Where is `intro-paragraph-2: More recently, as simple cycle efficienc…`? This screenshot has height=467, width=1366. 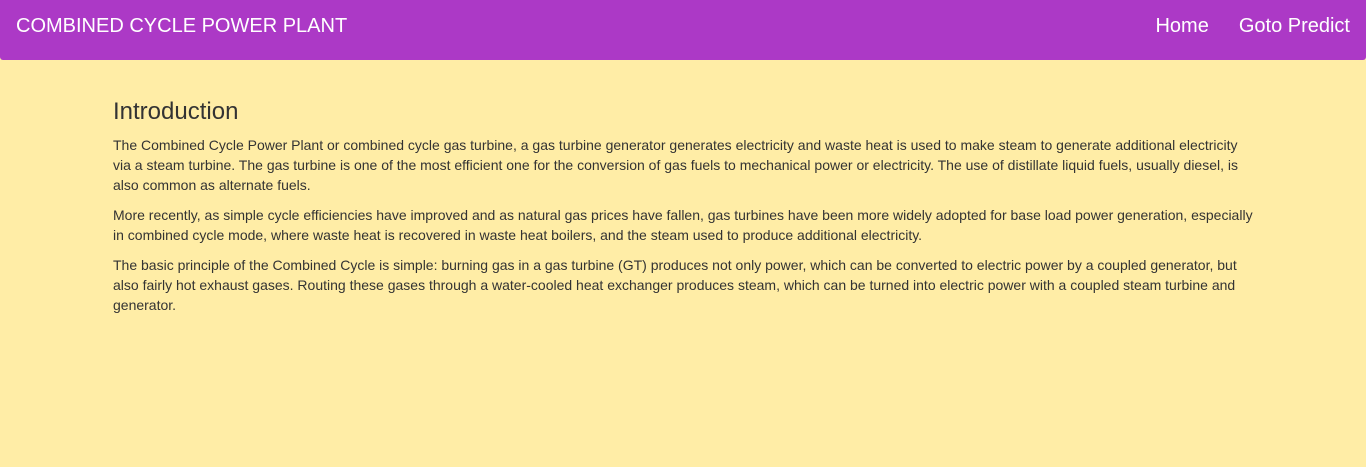 intro-paragraph-2: More recently, as simple cycle efficienc… is located at coordinates (683, 225).